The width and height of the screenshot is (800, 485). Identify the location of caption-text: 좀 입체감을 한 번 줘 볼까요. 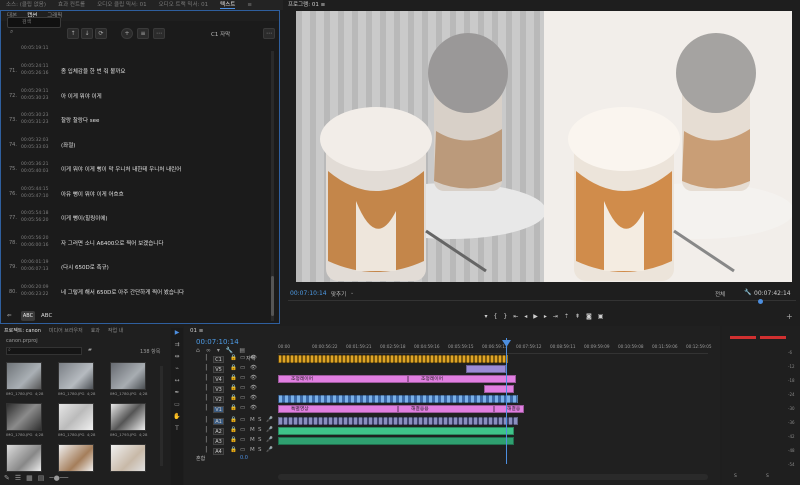
(93, 71).